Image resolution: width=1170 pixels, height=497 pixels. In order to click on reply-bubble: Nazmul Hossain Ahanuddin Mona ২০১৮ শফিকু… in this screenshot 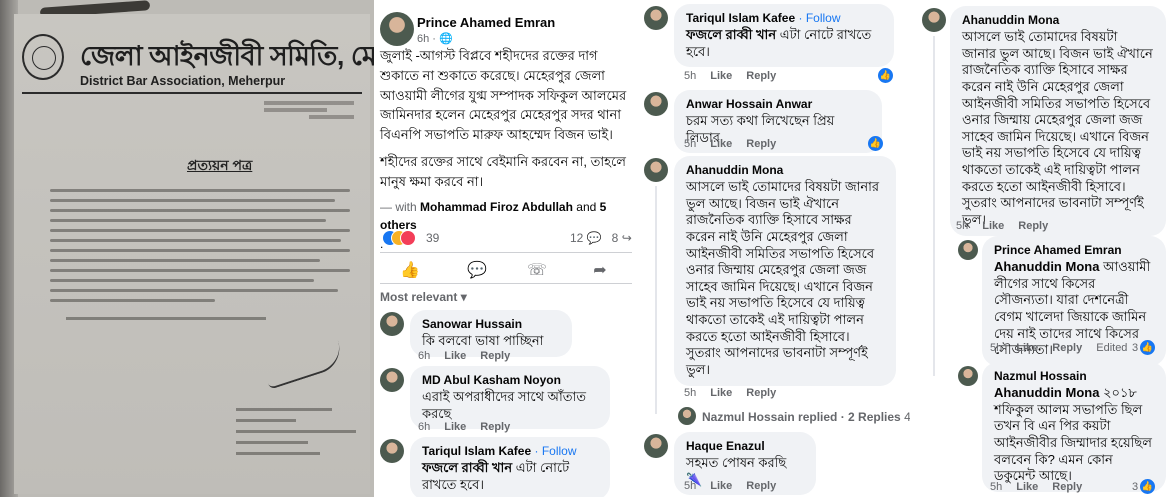, I will do `click(1074, 427)`.